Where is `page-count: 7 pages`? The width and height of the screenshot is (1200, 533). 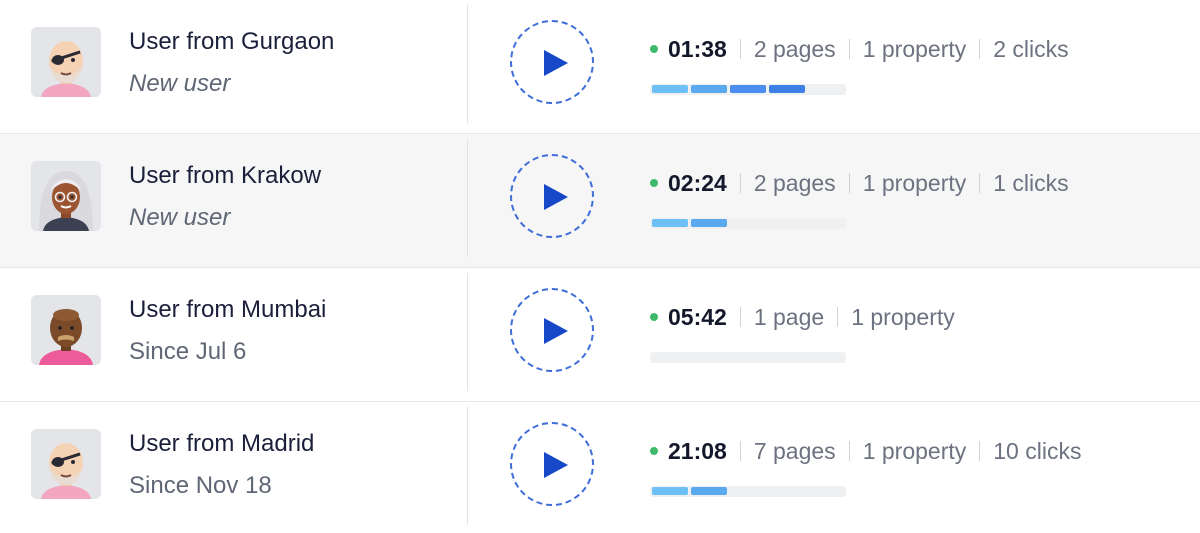
page-count: 7 pages is located at coordinates (794, 450).